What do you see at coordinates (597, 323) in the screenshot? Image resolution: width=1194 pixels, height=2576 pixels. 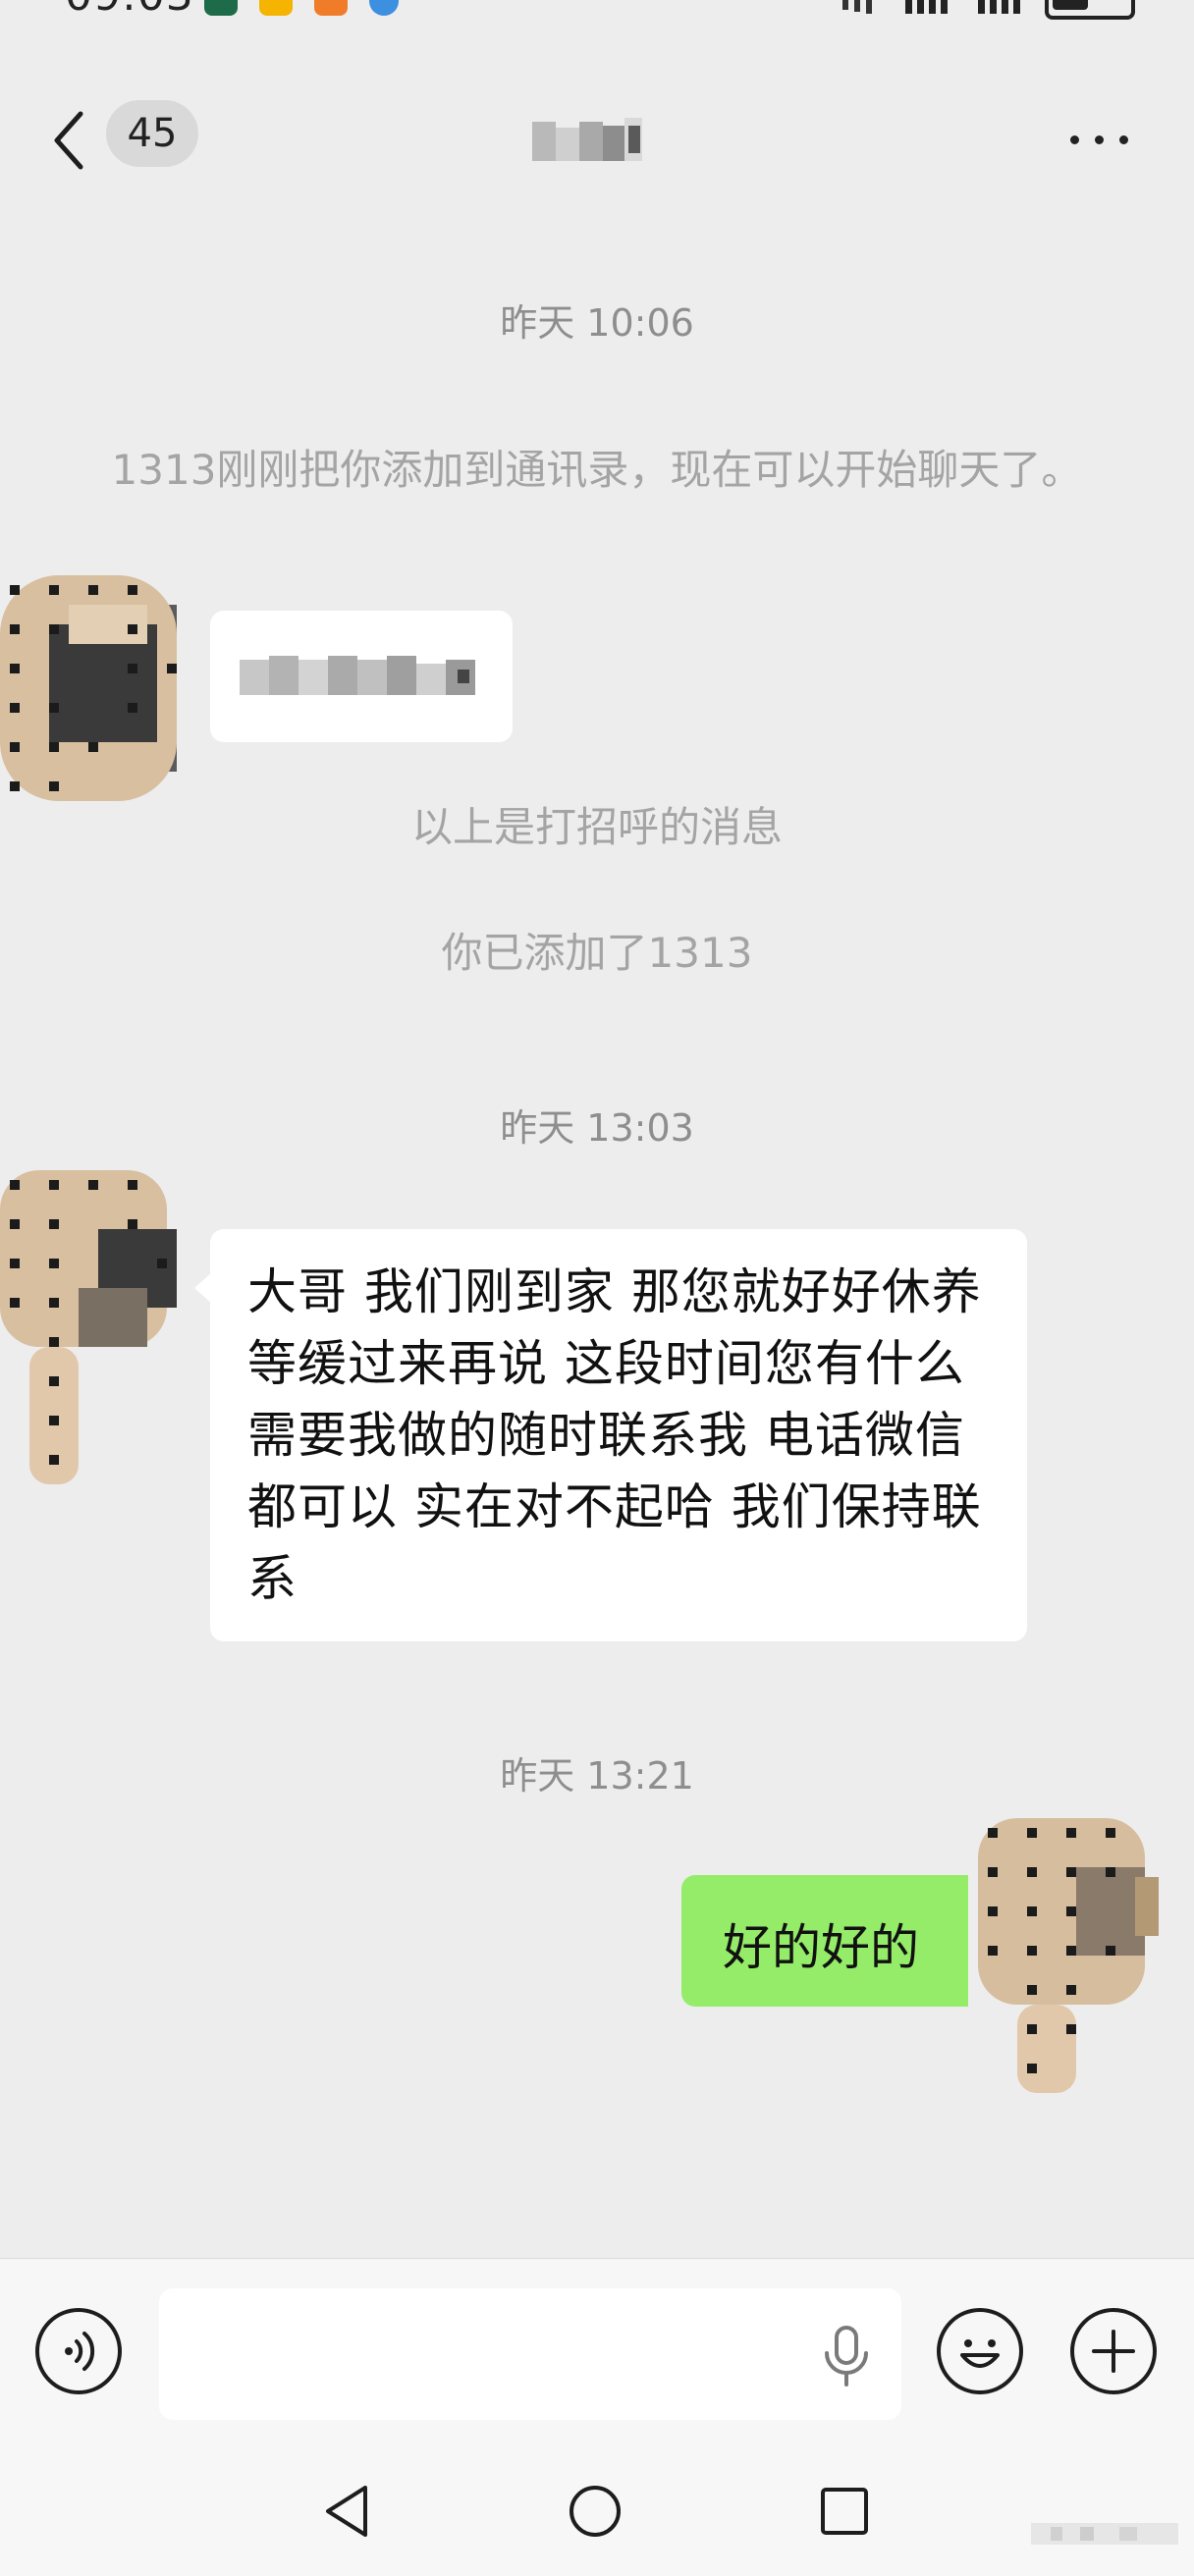 I see `timestamp: 昨天 10:06` at bounding box center [597, 323].